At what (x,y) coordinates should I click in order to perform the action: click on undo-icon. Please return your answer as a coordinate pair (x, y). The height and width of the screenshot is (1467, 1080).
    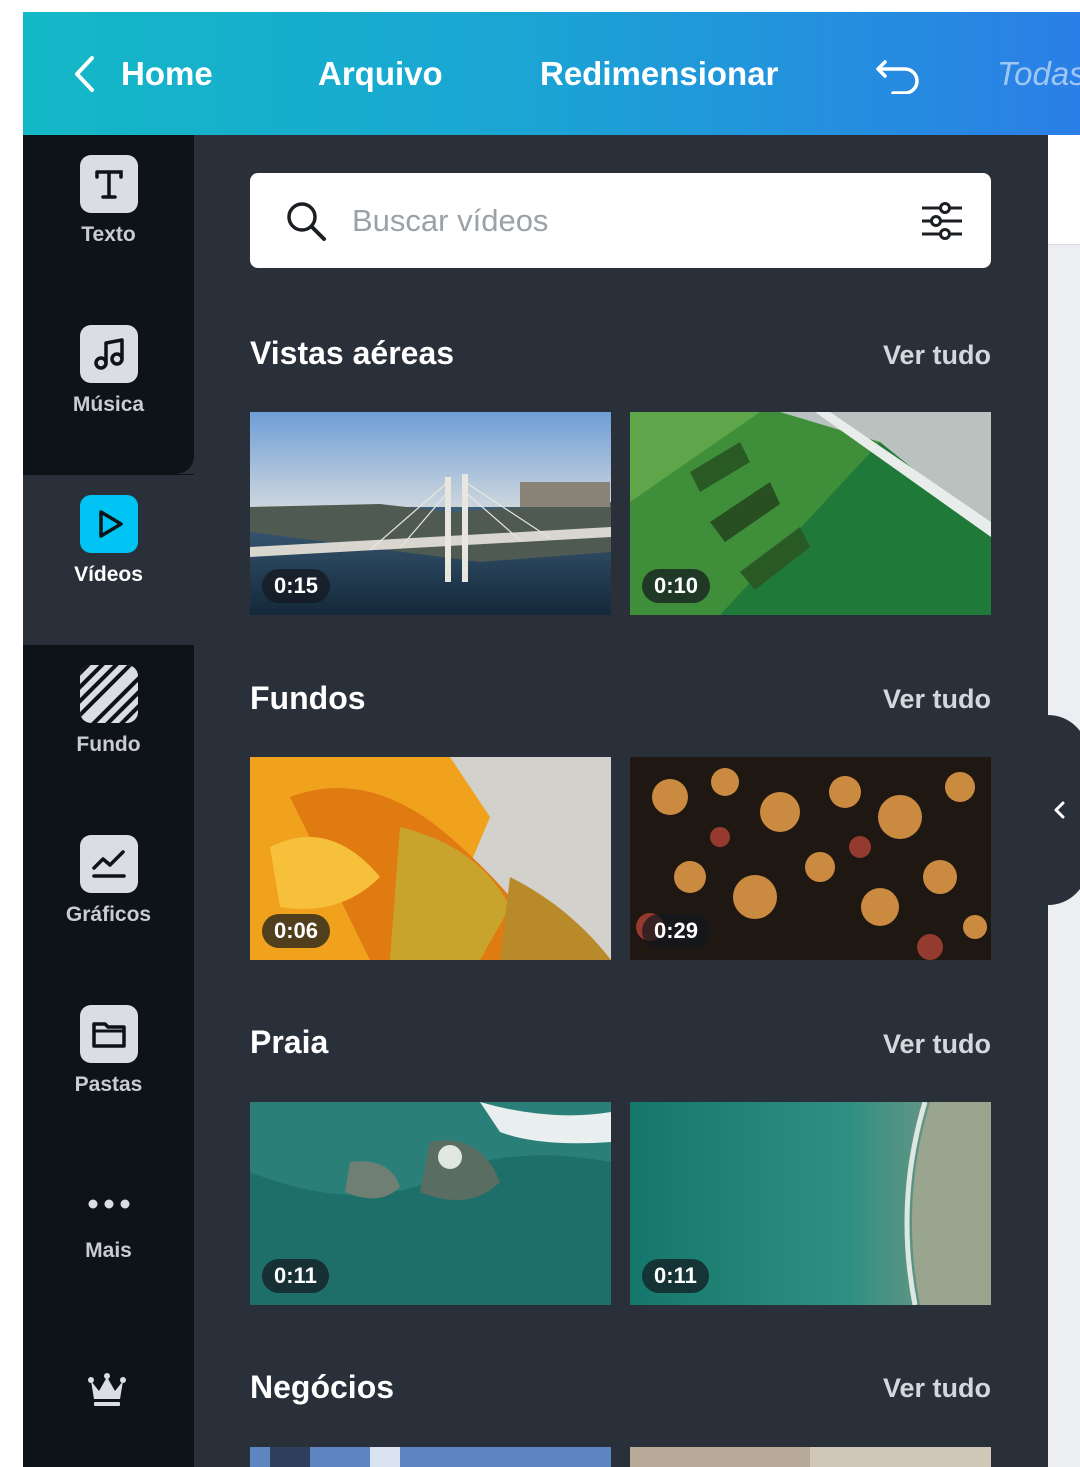
    Looking at the image, I should click on (897, 76).